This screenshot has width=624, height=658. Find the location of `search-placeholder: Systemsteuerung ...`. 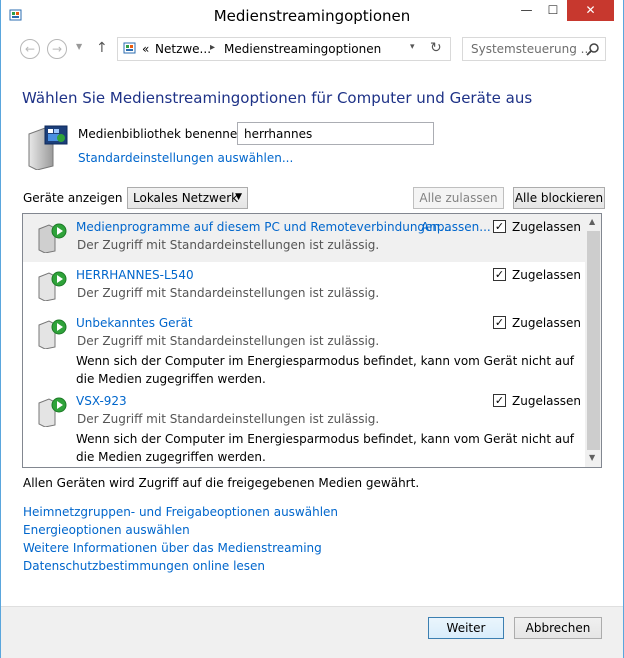

search-placeholder: Systemsteuerung ... is located at coordinates (532, 49).